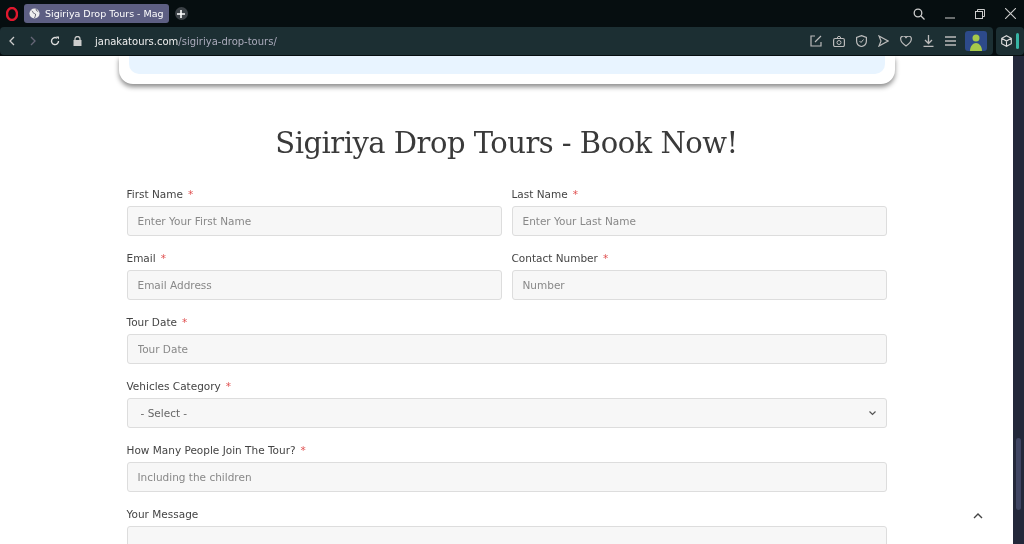  What do you see at coordinates (978, 516) in the screenshot?
I see `chevron-up-icon` at bounding box center [978, 516].